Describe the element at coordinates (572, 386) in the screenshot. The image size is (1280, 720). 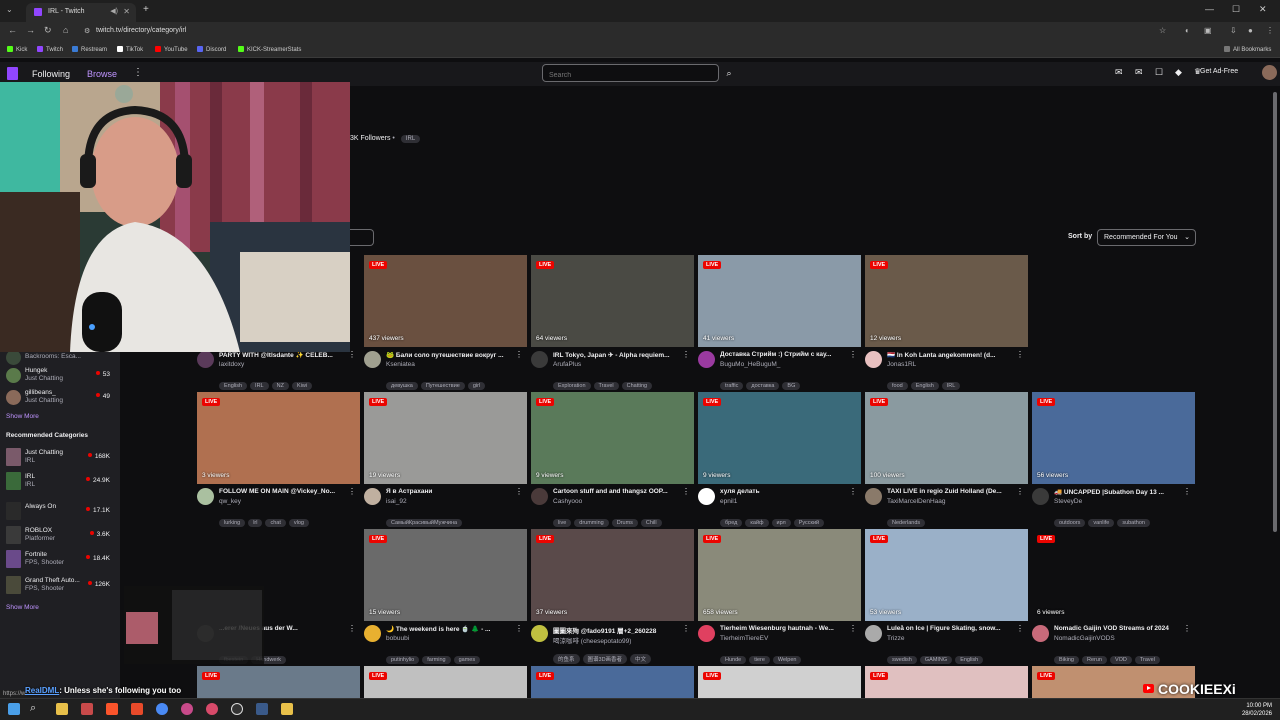
I see `stream-tag: Exploration` at that location.